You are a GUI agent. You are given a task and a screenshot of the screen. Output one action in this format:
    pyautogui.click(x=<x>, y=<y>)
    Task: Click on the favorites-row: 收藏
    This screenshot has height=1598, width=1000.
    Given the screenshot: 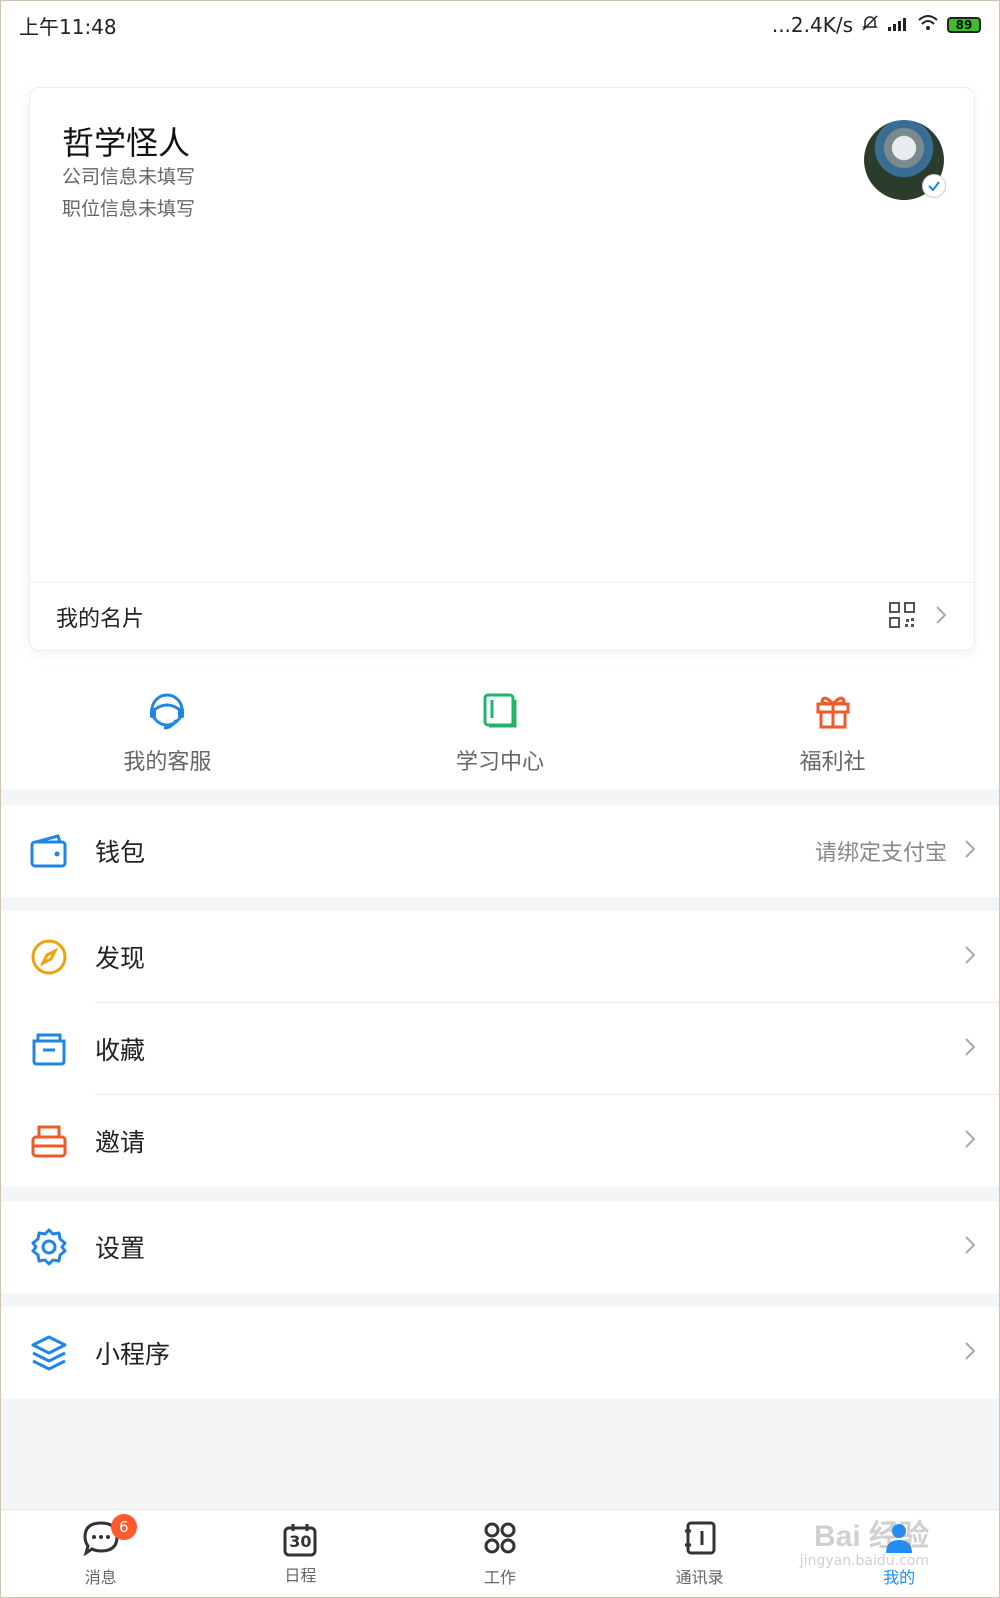 What is the action you would take?
    pyautogui.click(x=500, y=1049)
    